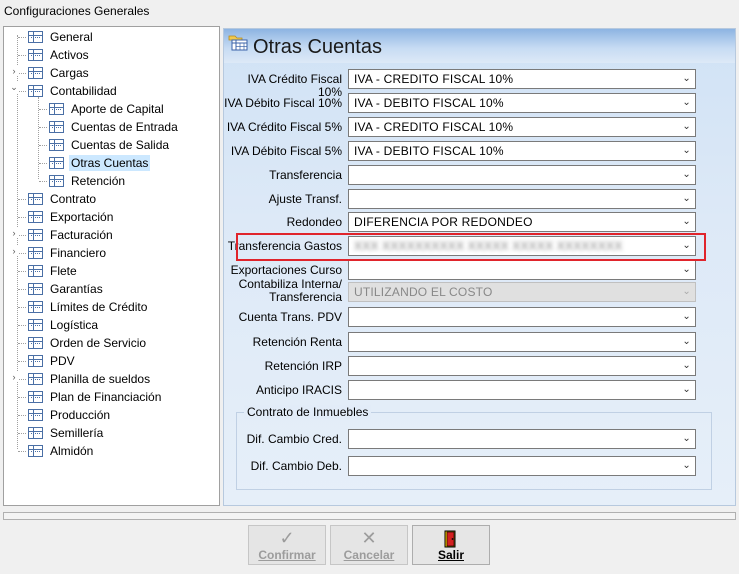 Image resolution: width=739 pixels, height=574 pixels. Describe the element at coordinates (451, 538) in the screenshot. I see `exit-door-icon` at that location.